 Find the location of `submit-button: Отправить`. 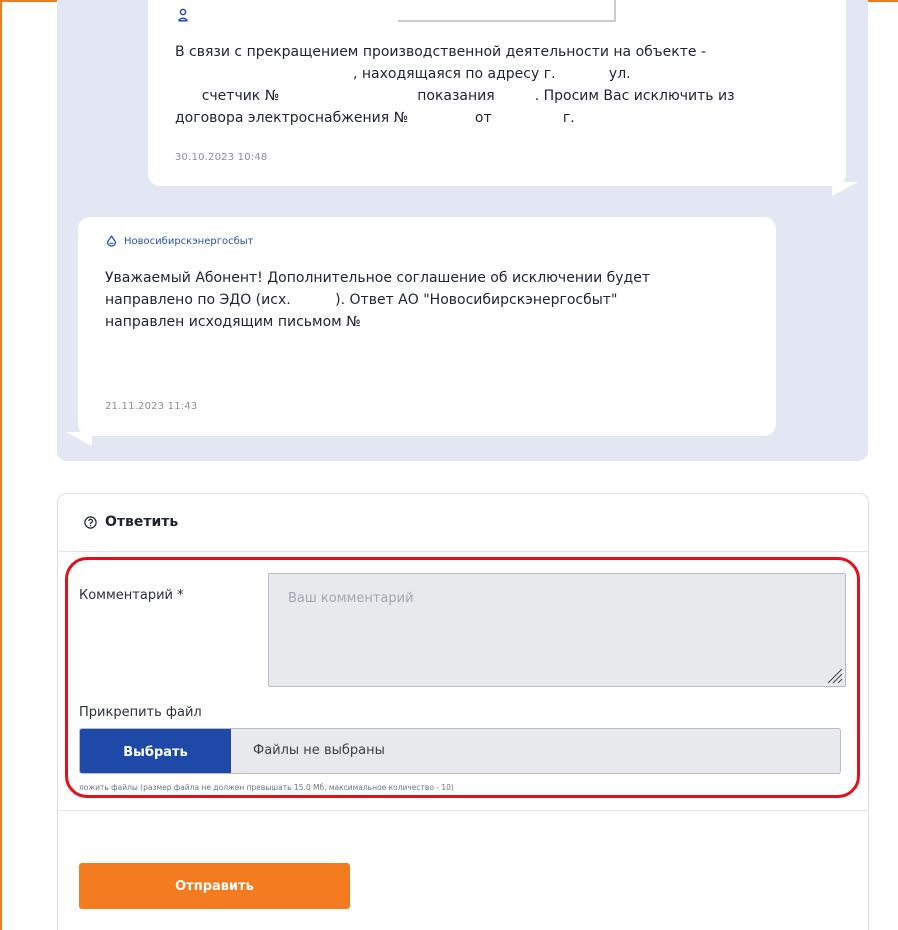

submit-button: Отправить is located at coordinates (214, 886).